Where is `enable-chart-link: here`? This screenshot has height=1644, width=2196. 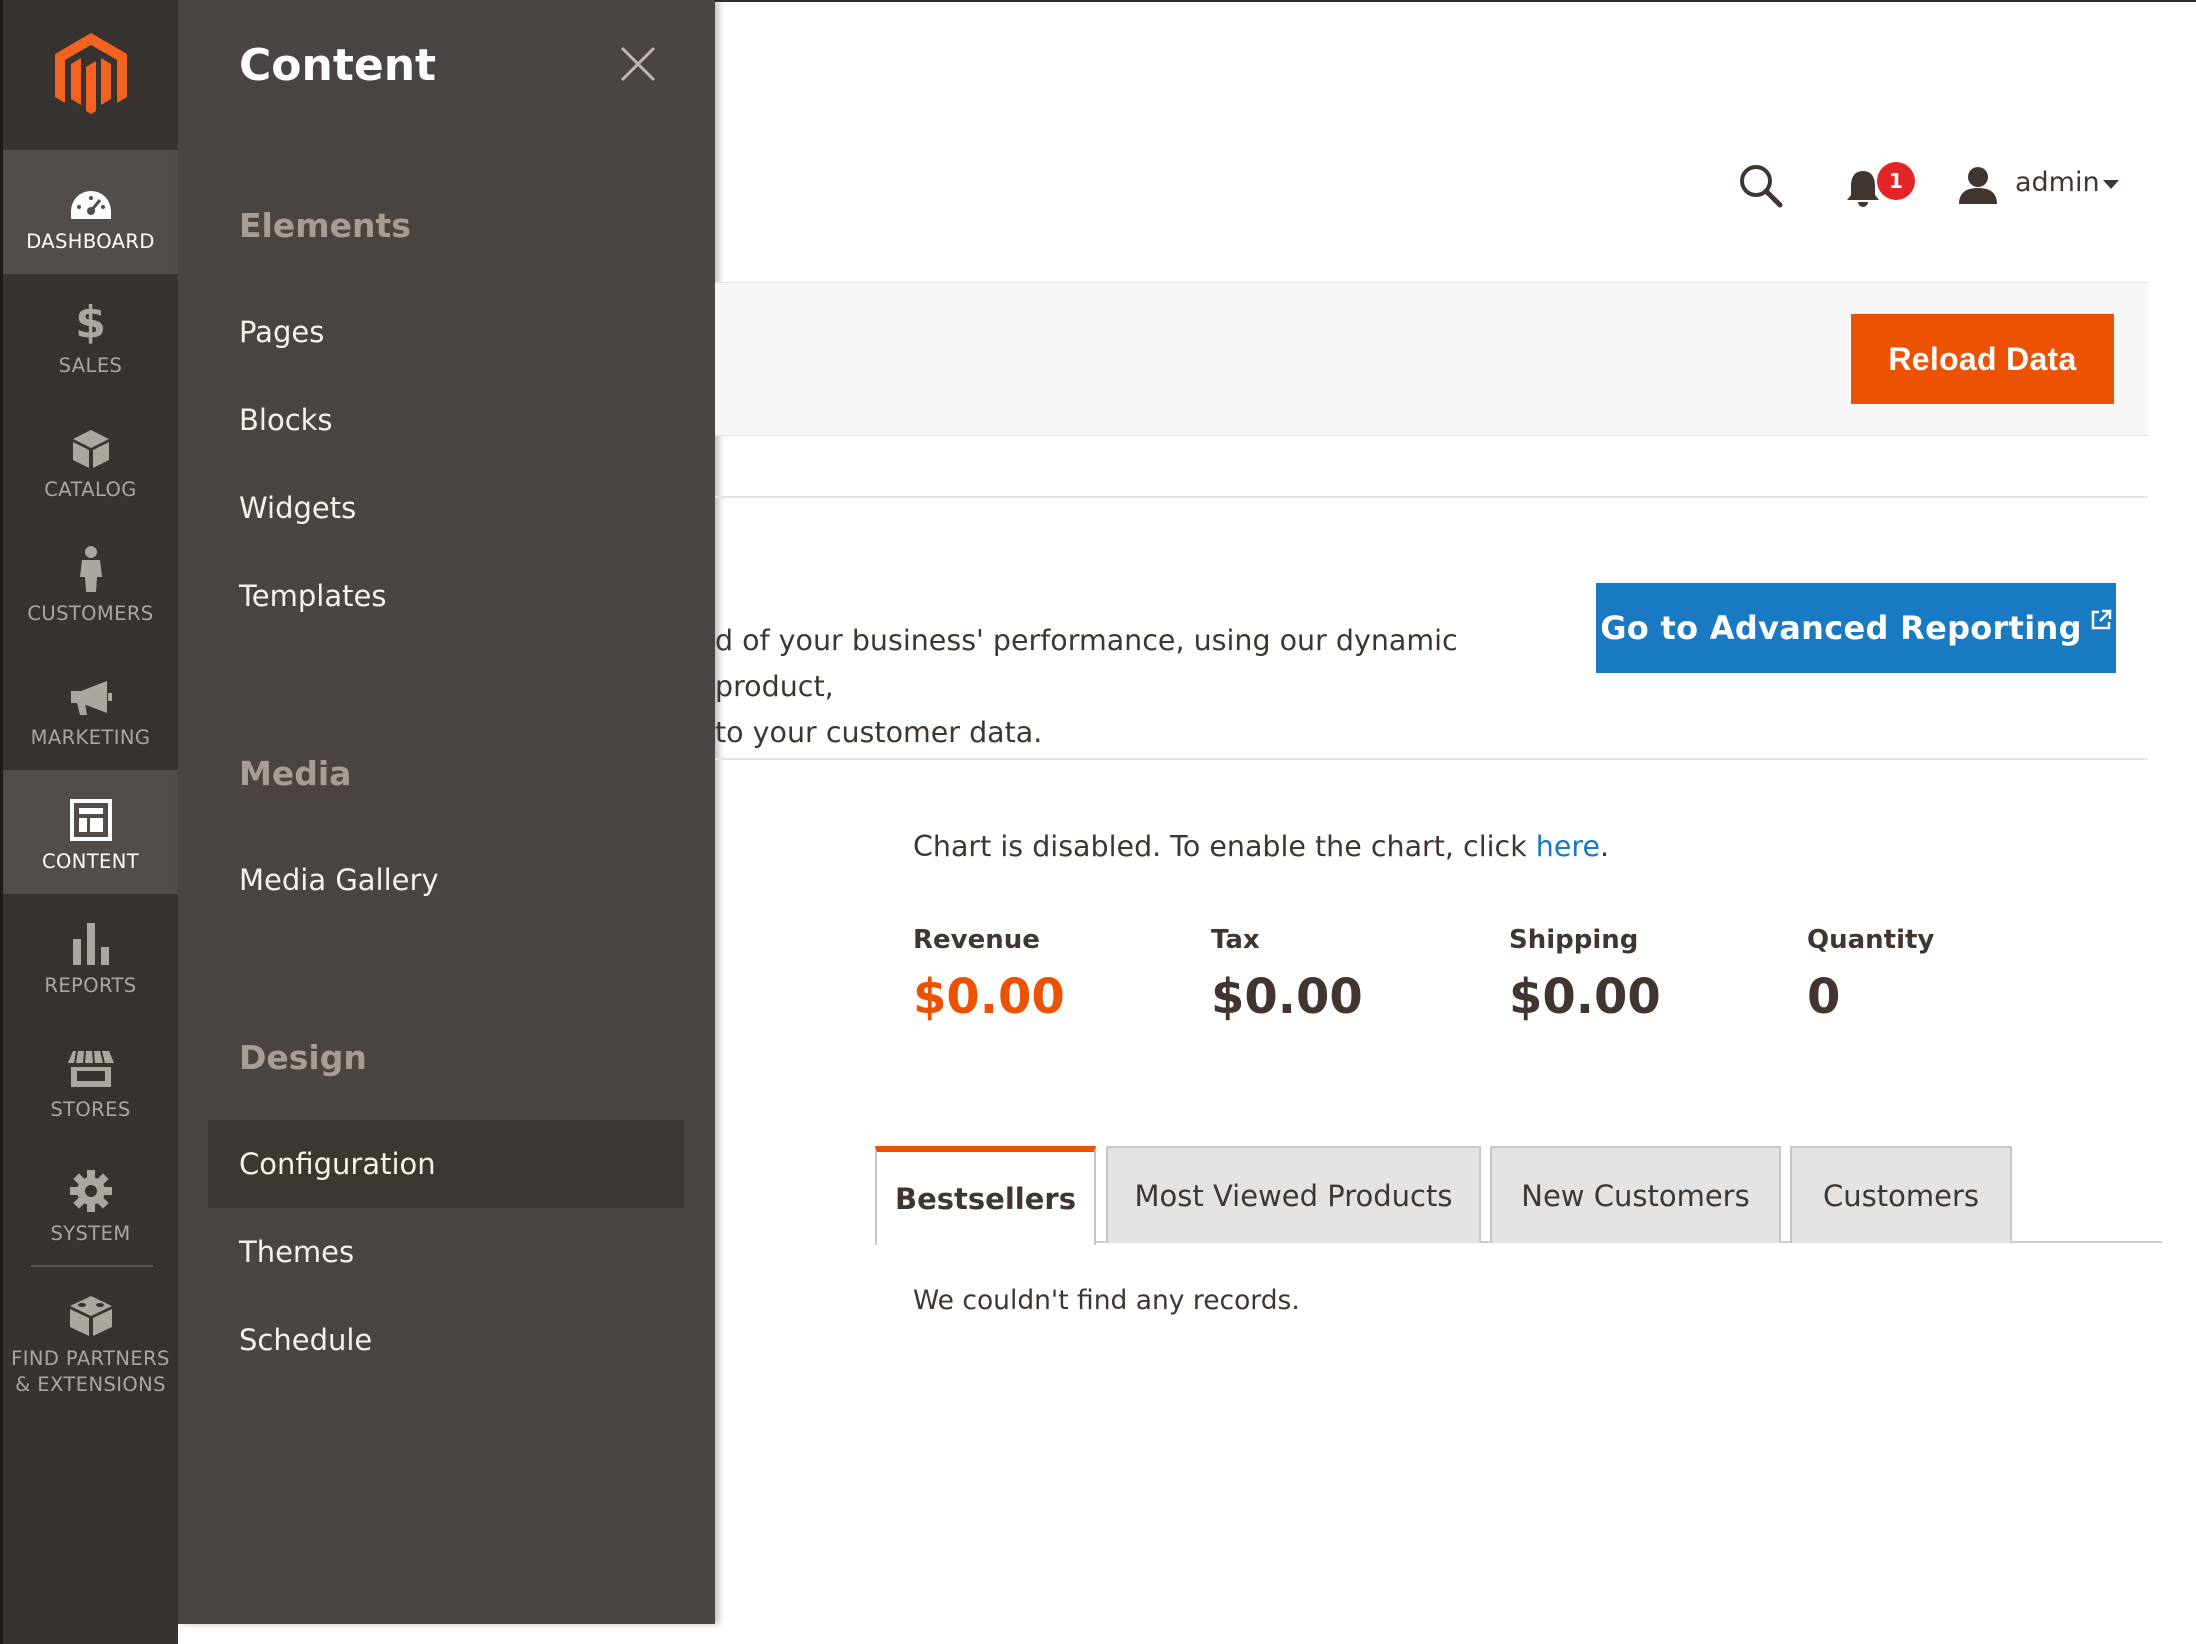
enable-chart-link: here is located at coordinates (1568, 846).